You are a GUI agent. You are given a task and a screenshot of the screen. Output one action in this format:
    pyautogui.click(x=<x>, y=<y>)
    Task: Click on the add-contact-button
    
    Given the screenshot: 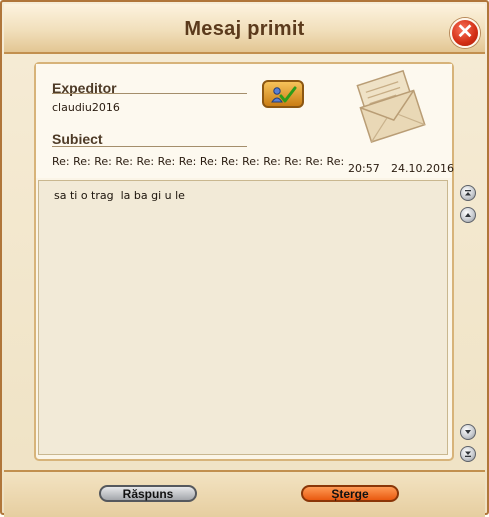 What is the action you would take?
    pyautogui.click(x=283, y=94)
    